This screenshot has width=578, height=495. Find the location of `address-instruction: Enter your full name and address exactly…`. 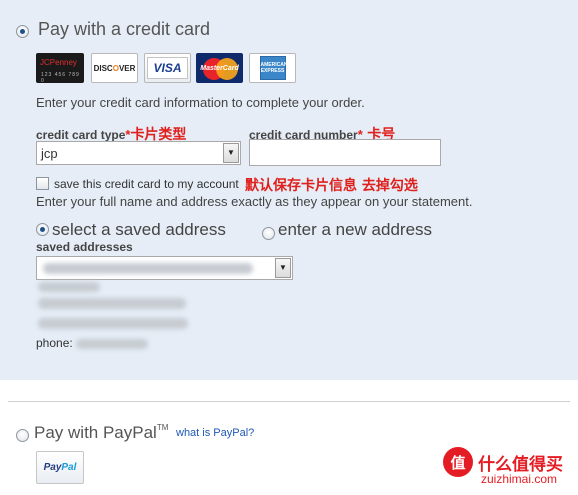

address-instruction: Enter your full name and address exactly… is located at coordinates (254, 201).